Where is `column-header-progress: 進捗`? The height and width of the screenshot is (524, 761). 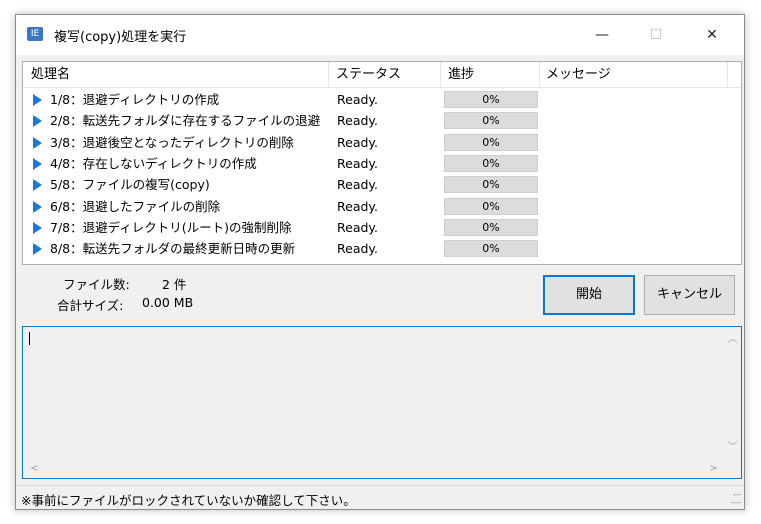 column-header-progress: 進捗 is located at coordinates (490, 74).